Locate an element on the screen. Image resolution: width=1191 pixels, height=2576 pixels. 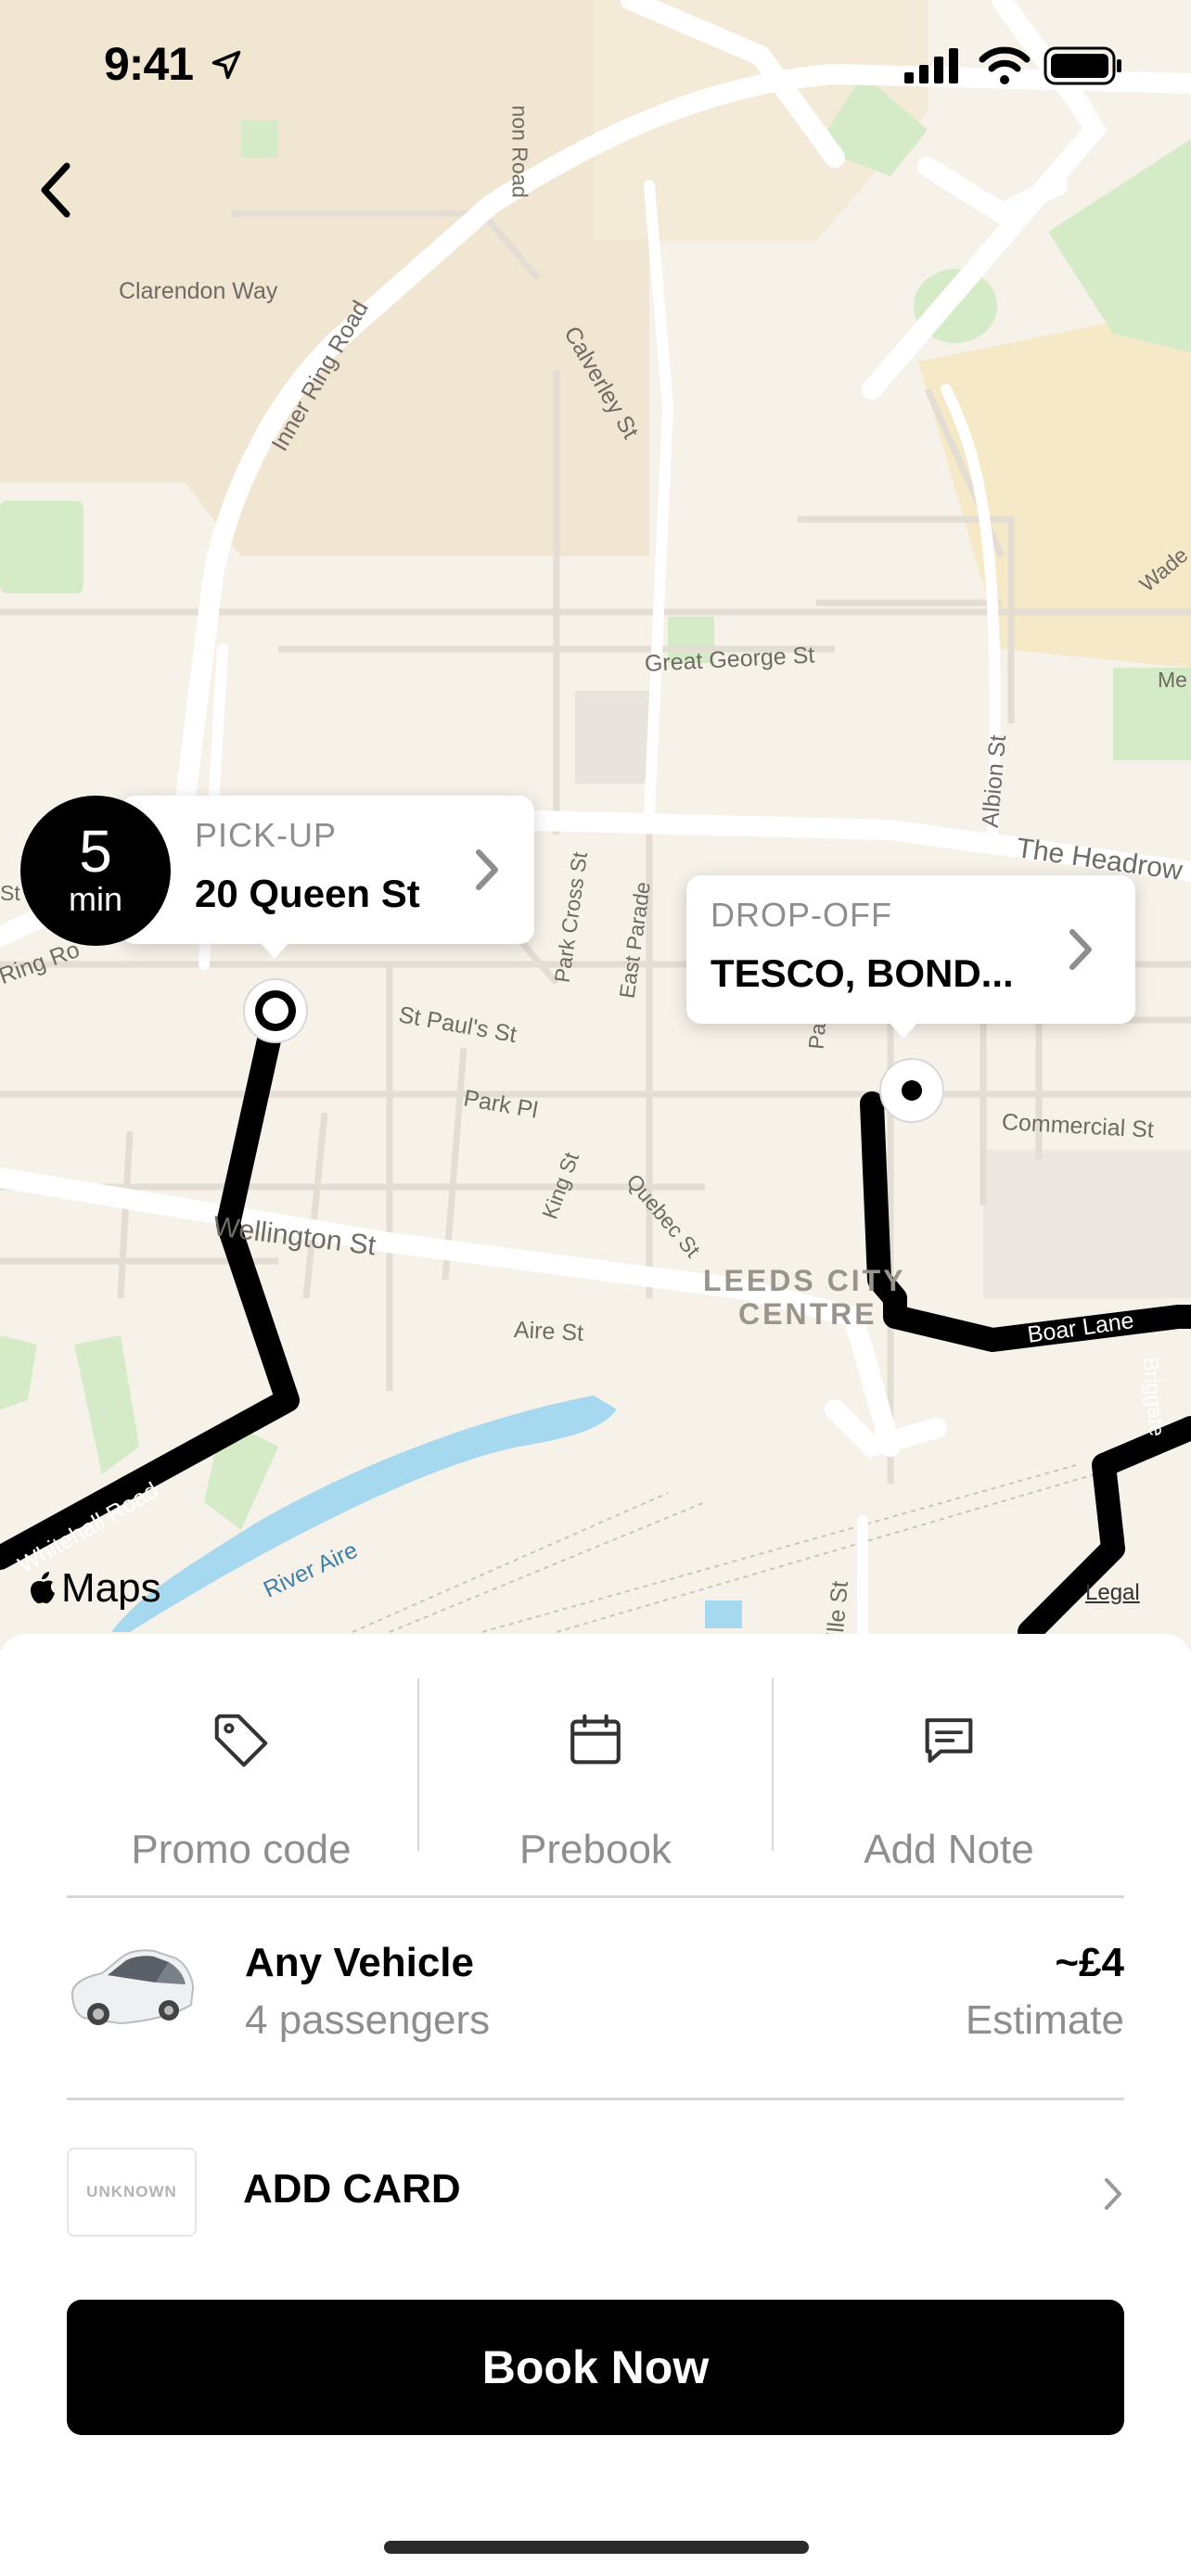
book-now-button: Book Now is located at coordinates (595, 2367).